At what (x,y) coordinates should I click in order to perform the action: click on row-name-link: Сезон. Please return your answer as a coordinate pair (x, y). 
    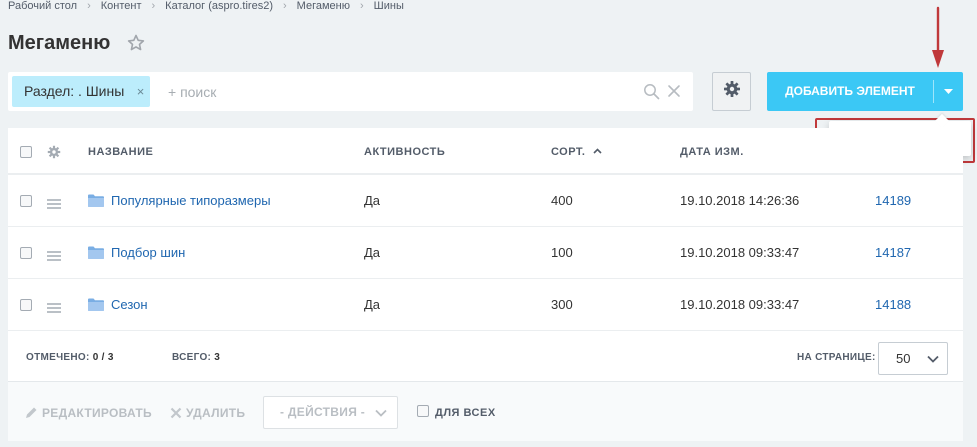
    Looking at the image, I should click on (129, 304).